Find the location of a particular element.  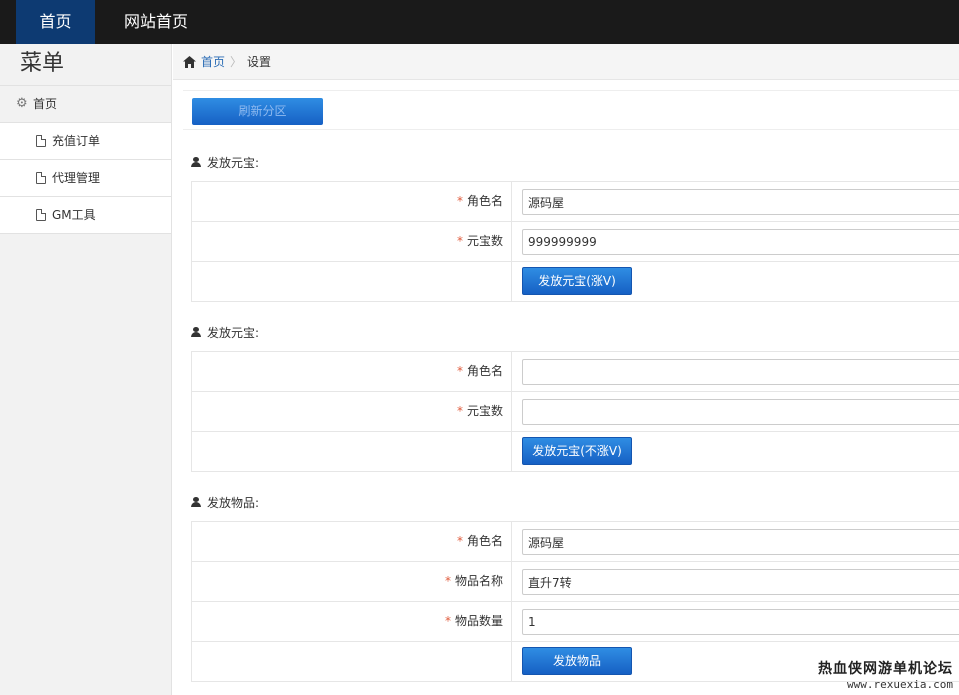

label-text: 物品名称 is located at coordinates (478, 581).